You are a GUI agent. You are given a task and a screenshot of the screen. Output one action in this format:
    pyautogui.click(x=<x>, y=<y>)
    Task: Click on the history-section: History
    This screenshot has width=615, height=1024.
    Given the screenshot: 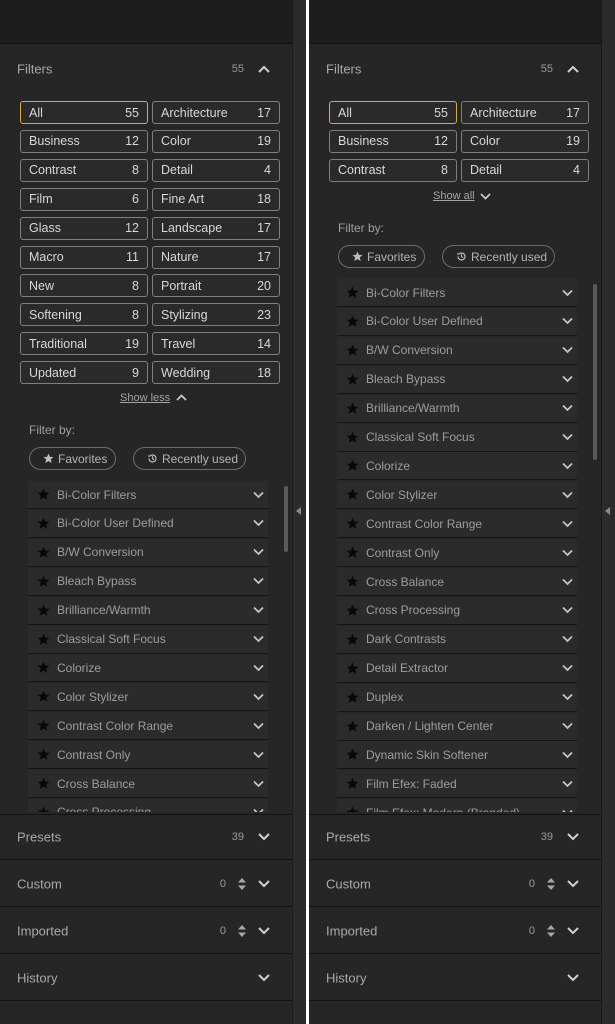 What is the action you would take?
    pyautogui.click(x=455, y=978)
    